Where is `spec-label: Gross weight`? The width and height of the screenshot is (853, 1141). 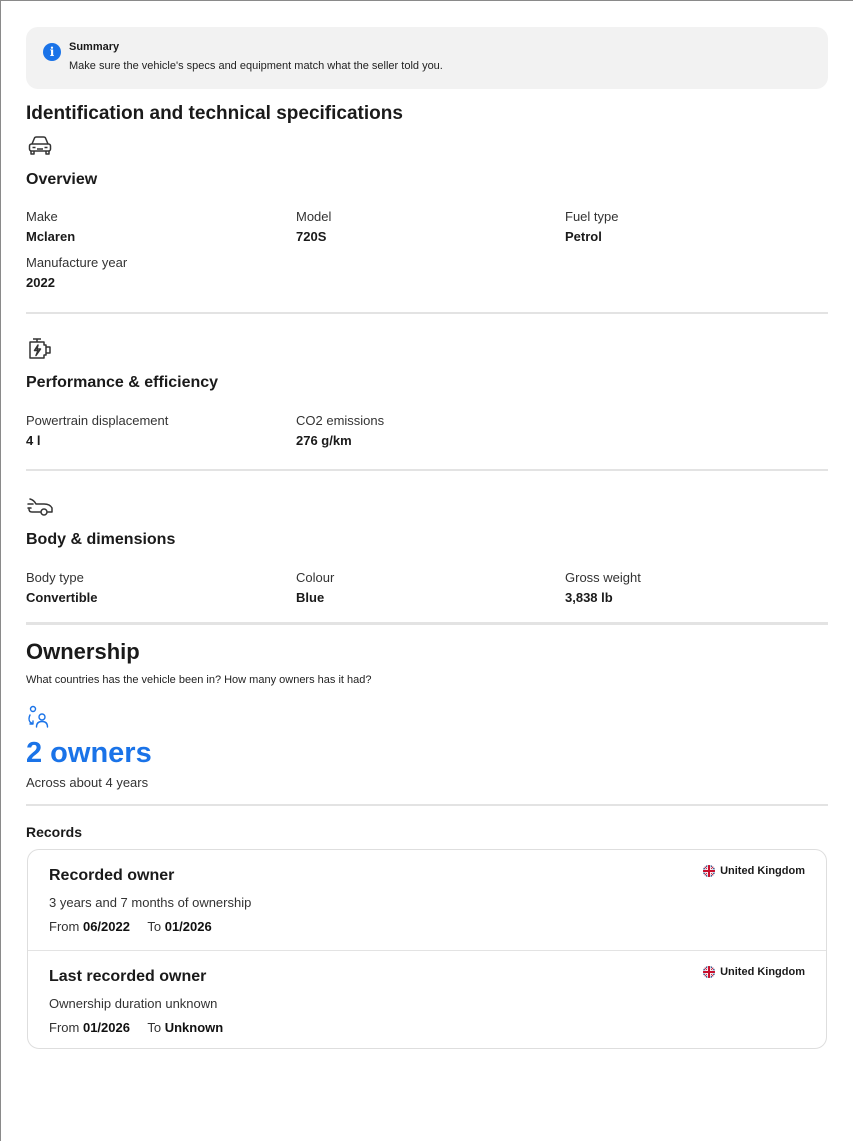
spec-label: Gross weight is located at coordinates (603, 577).